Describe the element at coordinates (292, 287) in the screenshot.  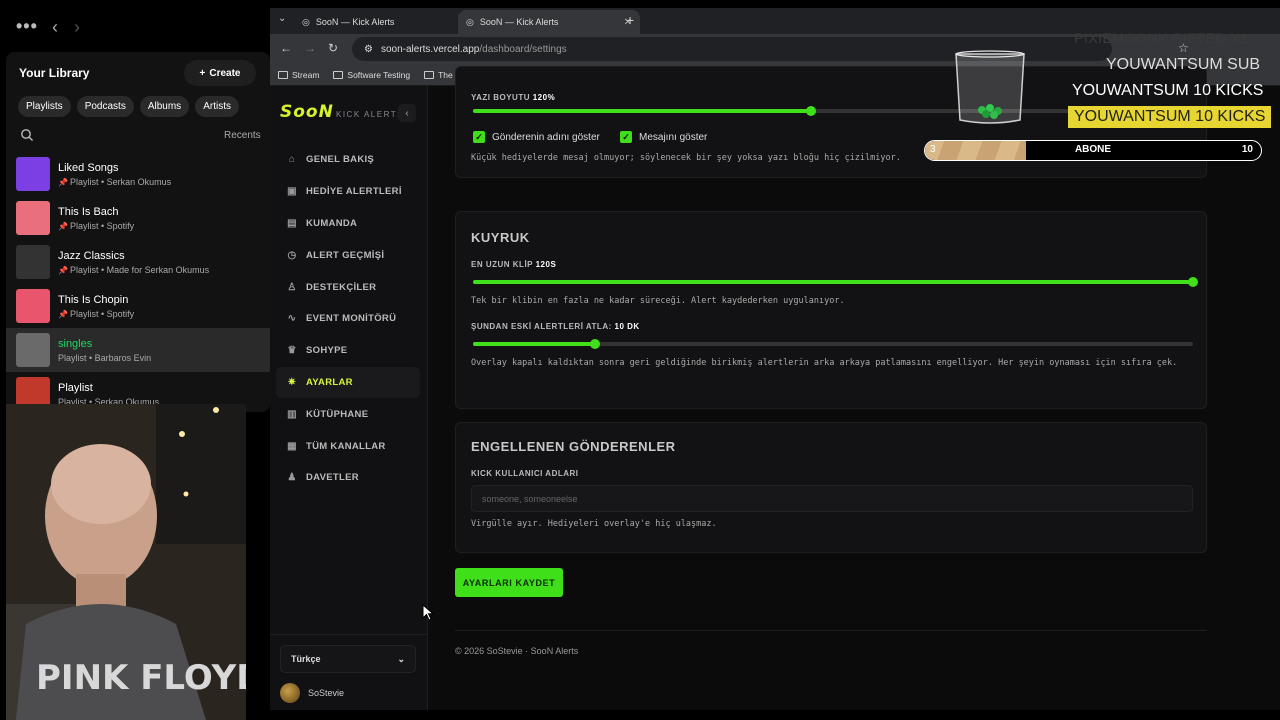
I see `supporters-icon: ♙` at that location.